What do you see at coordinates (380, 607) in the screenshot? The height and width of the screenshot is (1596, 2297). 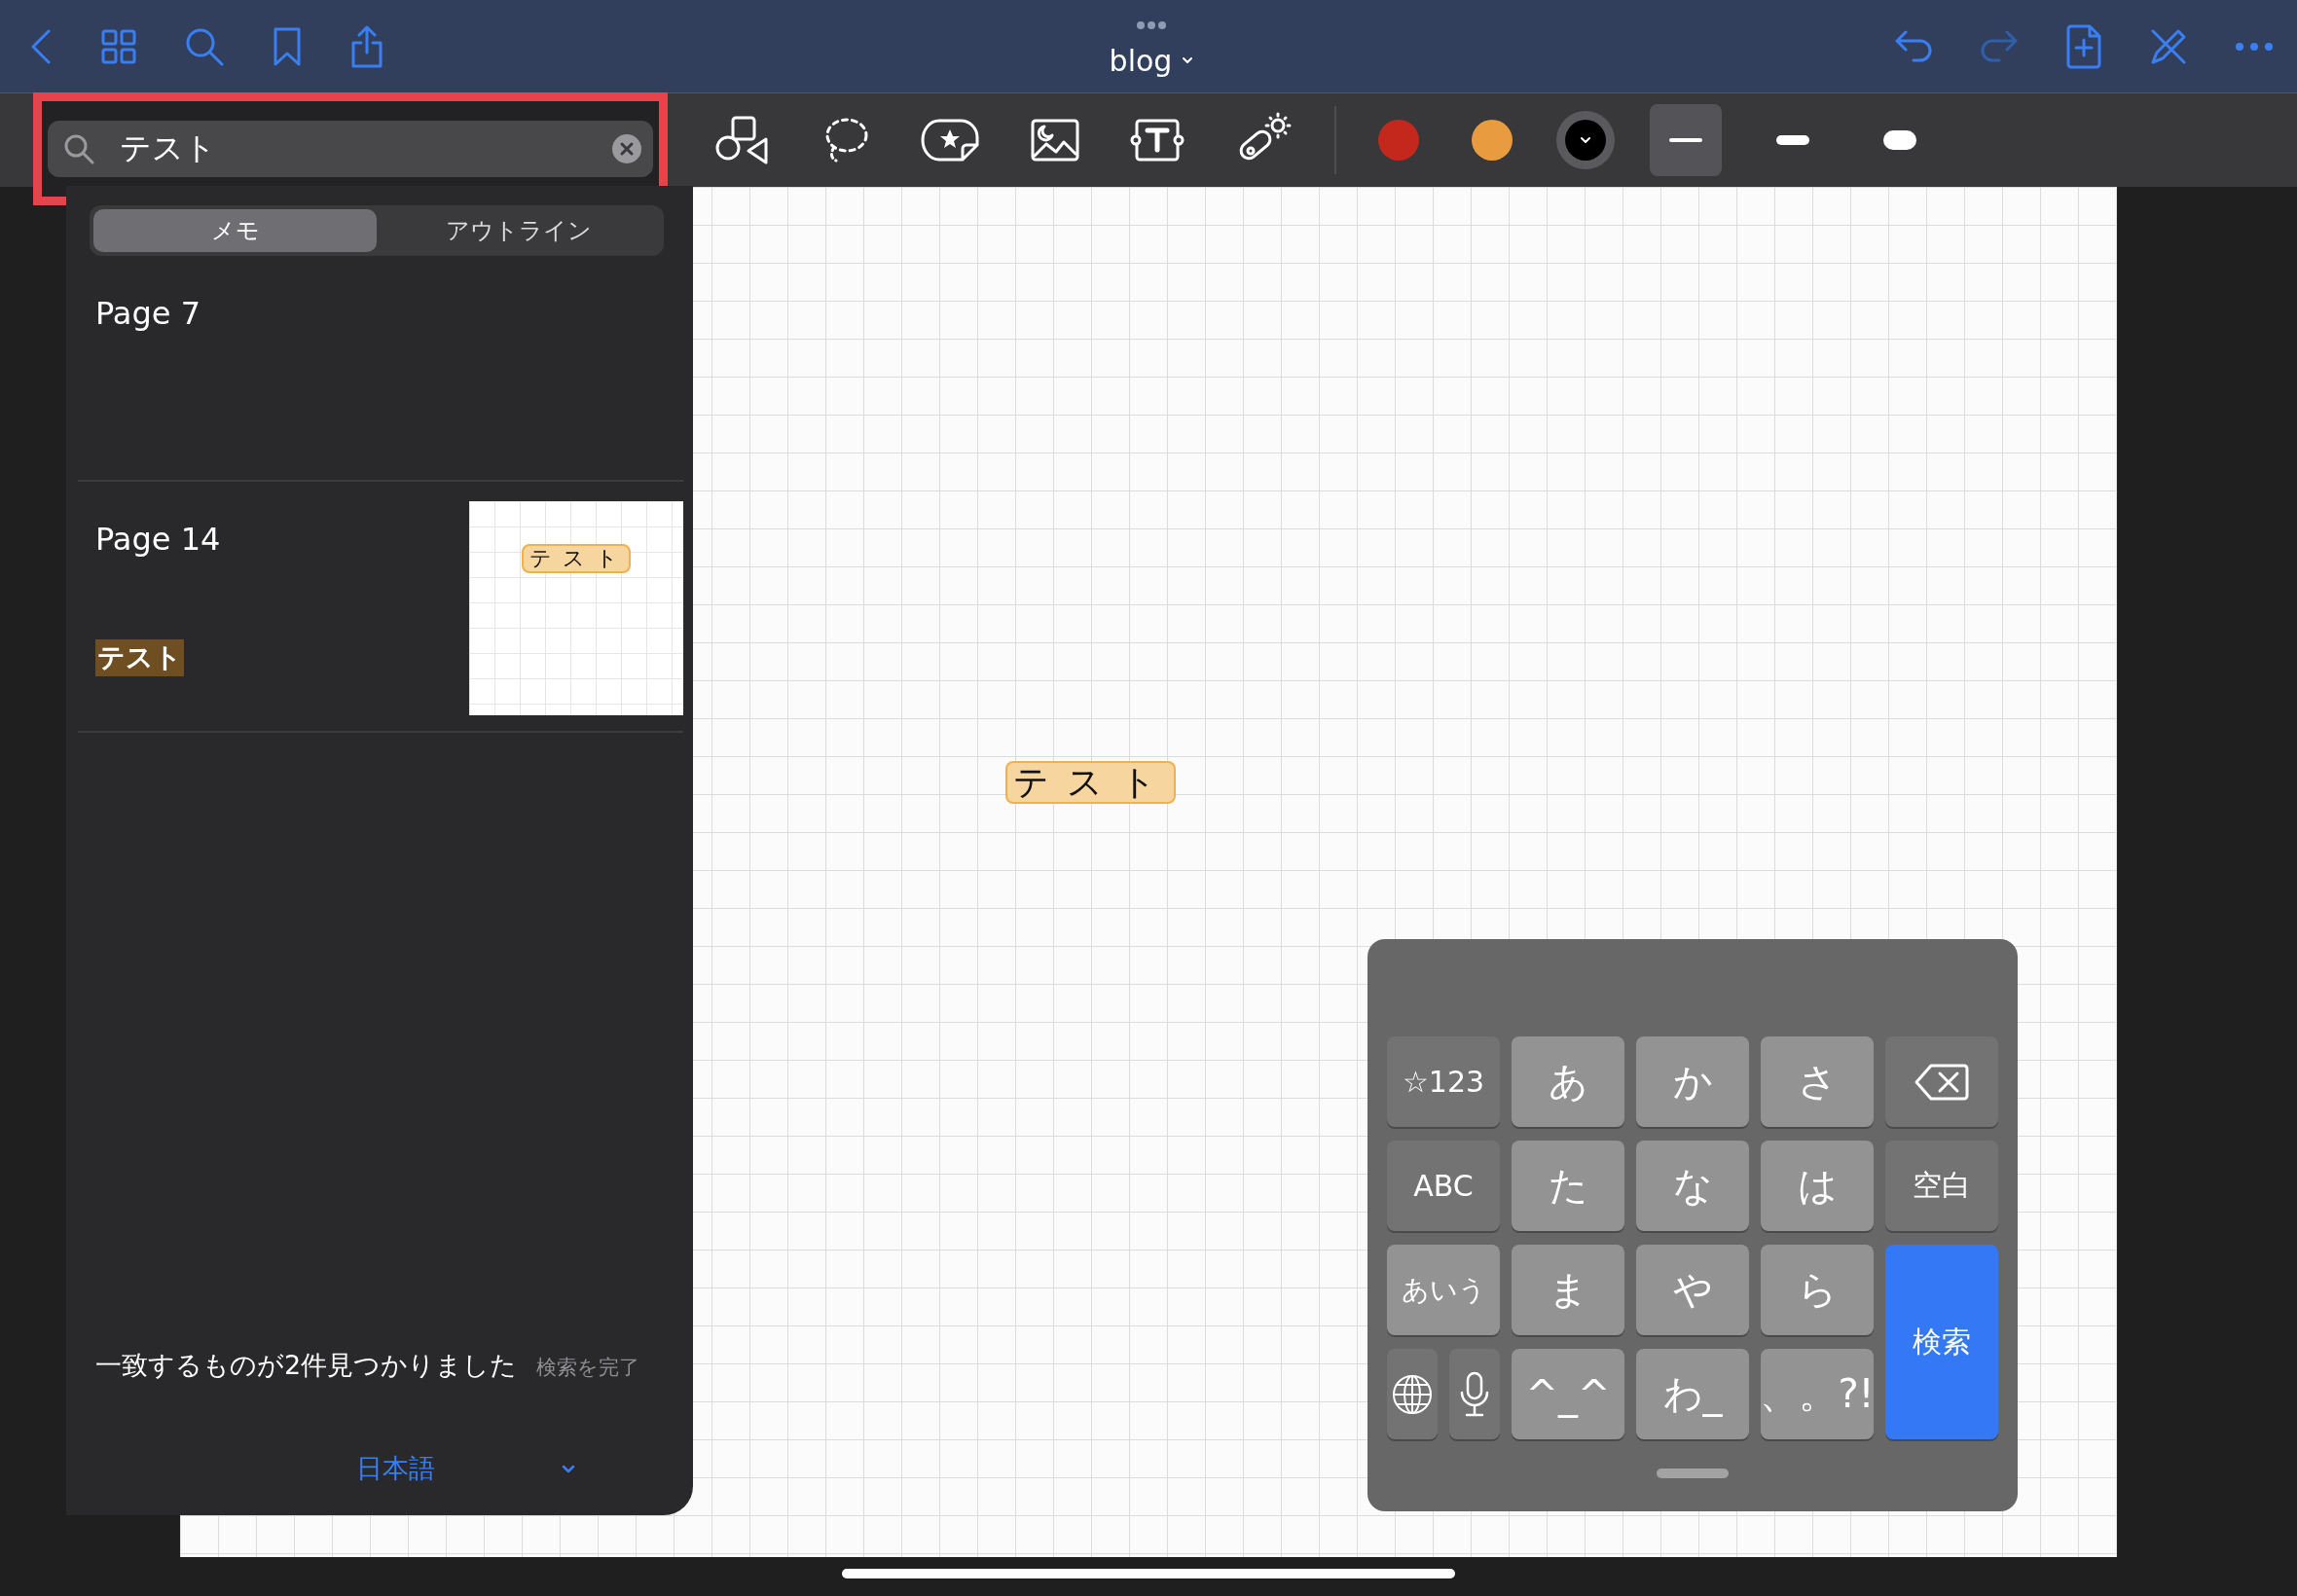 I see `result-row: Page 14 テスト テスト` at bounding box center [380, 607].